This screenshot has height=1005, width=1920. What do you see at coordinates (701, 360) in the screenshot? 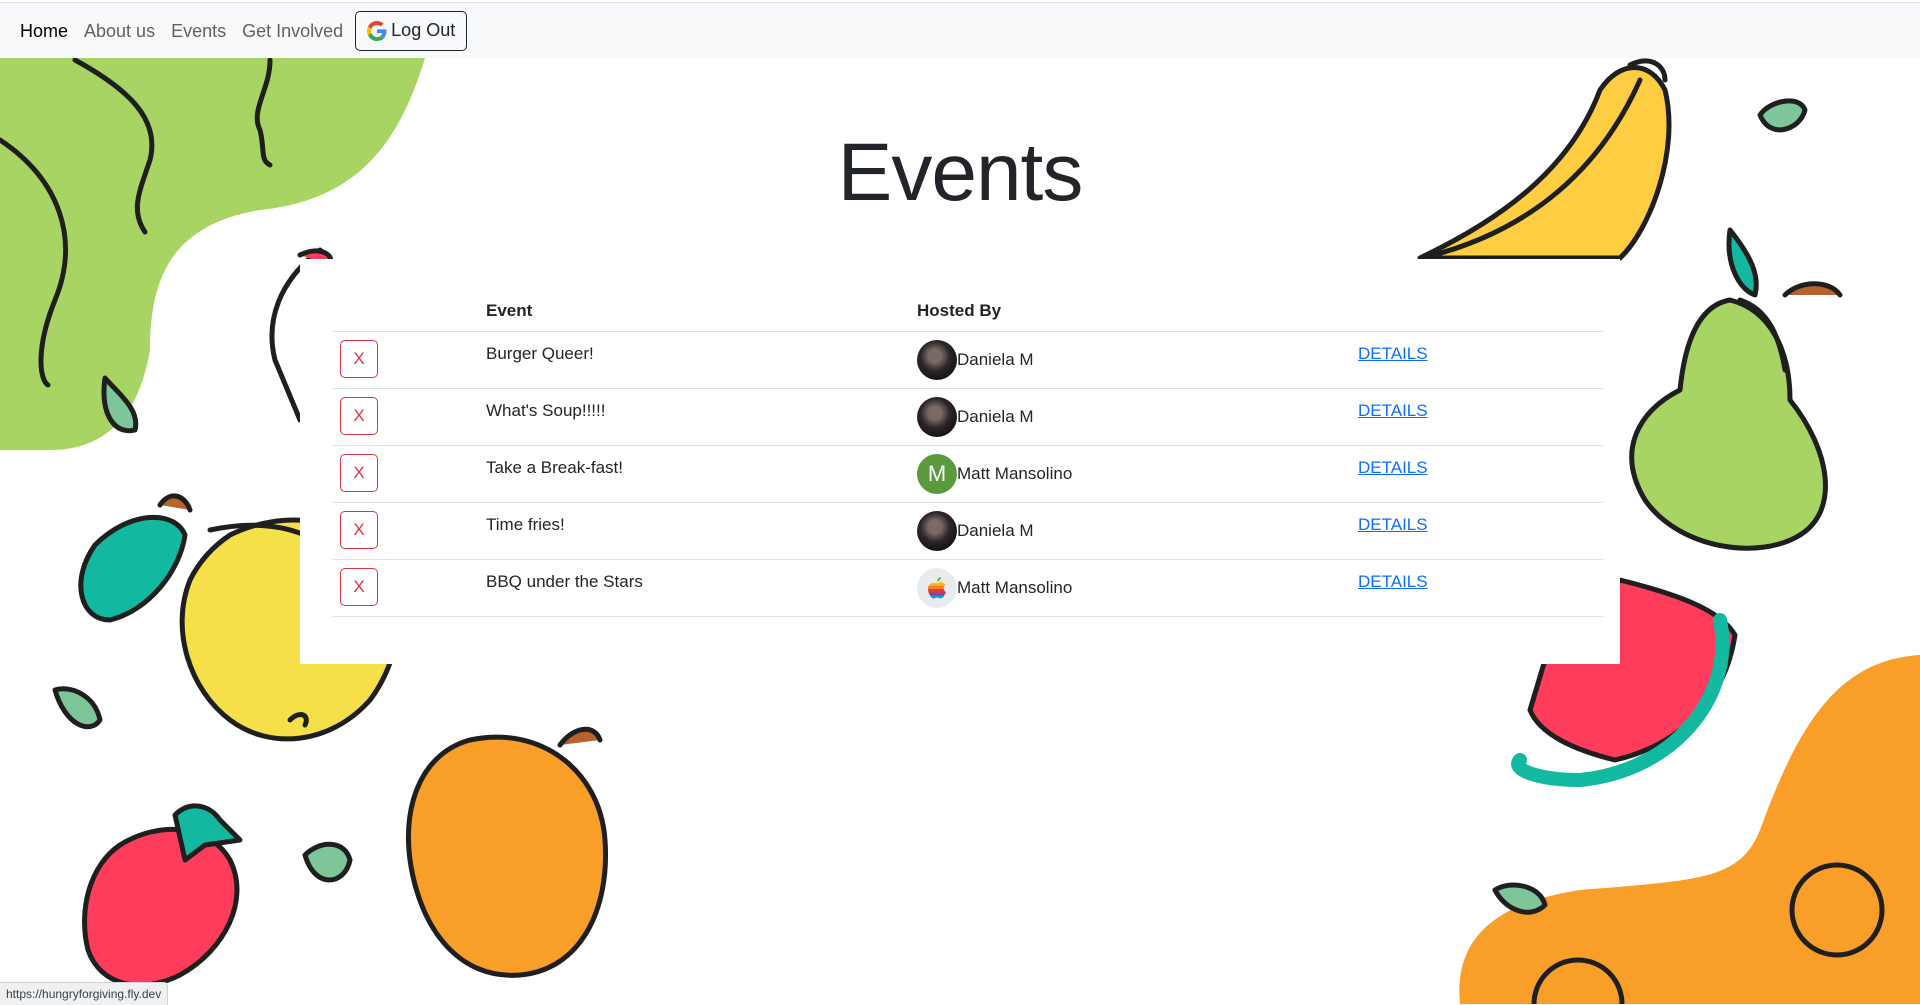
I see `event-name: Burger Queer!` at bounding box center [701, 360].